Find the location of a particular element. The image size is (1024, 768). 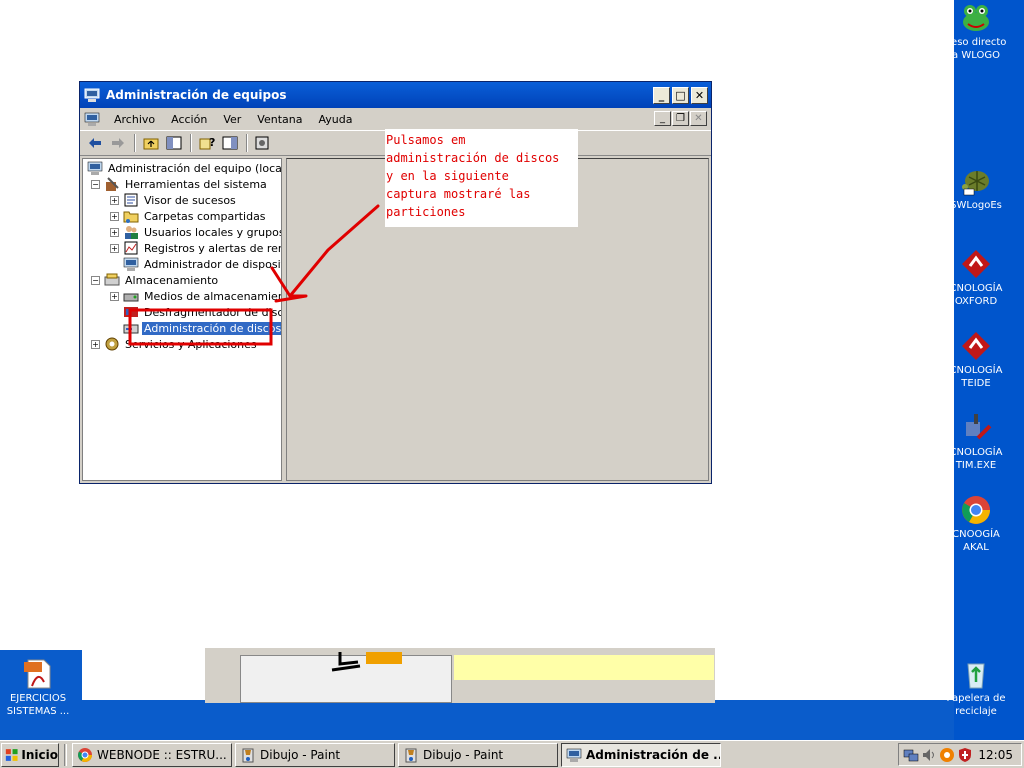

window-title: Administración de equipos is located at coordinates (196, 95).